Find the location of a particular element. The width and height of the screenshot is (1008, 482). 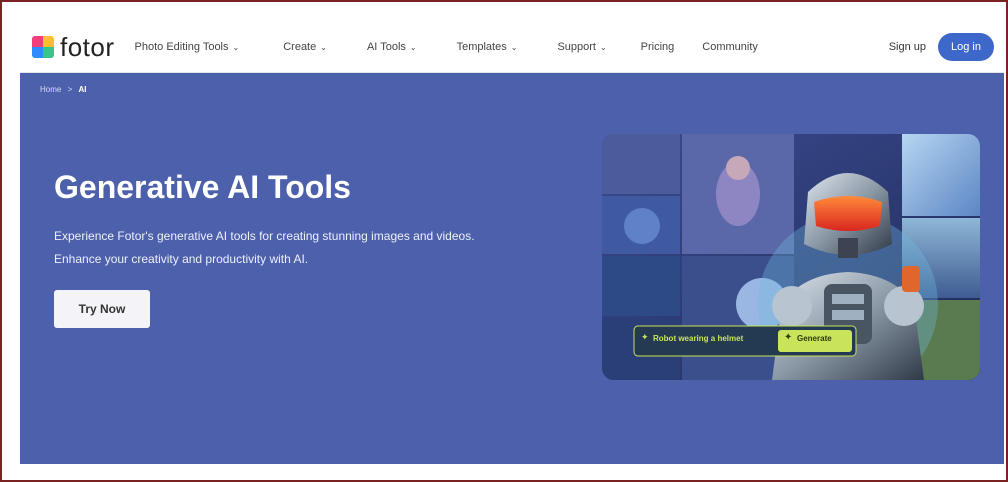

logo-text: fotor is located at coordinates (87, 46).